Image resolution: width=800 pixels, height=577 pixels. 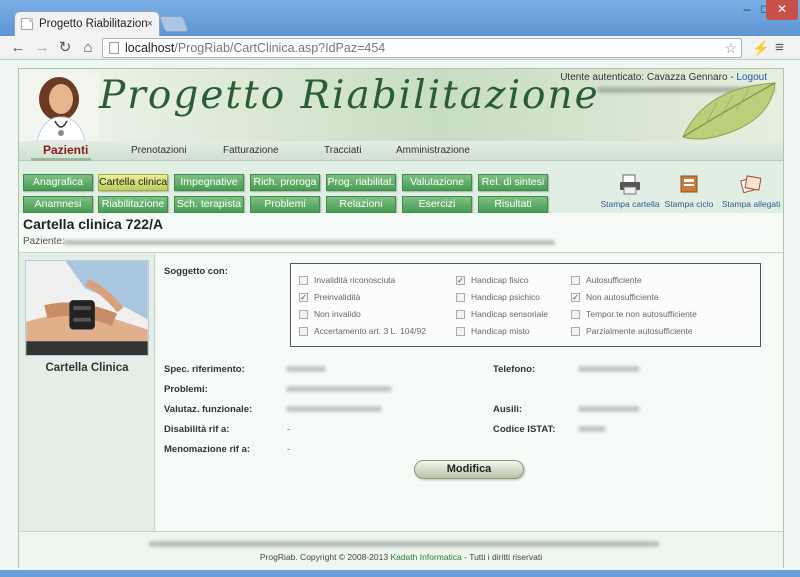 I want to click on subnav-rel-di-sintesi: Rel. di sintesi, so click(x=513, y=182).